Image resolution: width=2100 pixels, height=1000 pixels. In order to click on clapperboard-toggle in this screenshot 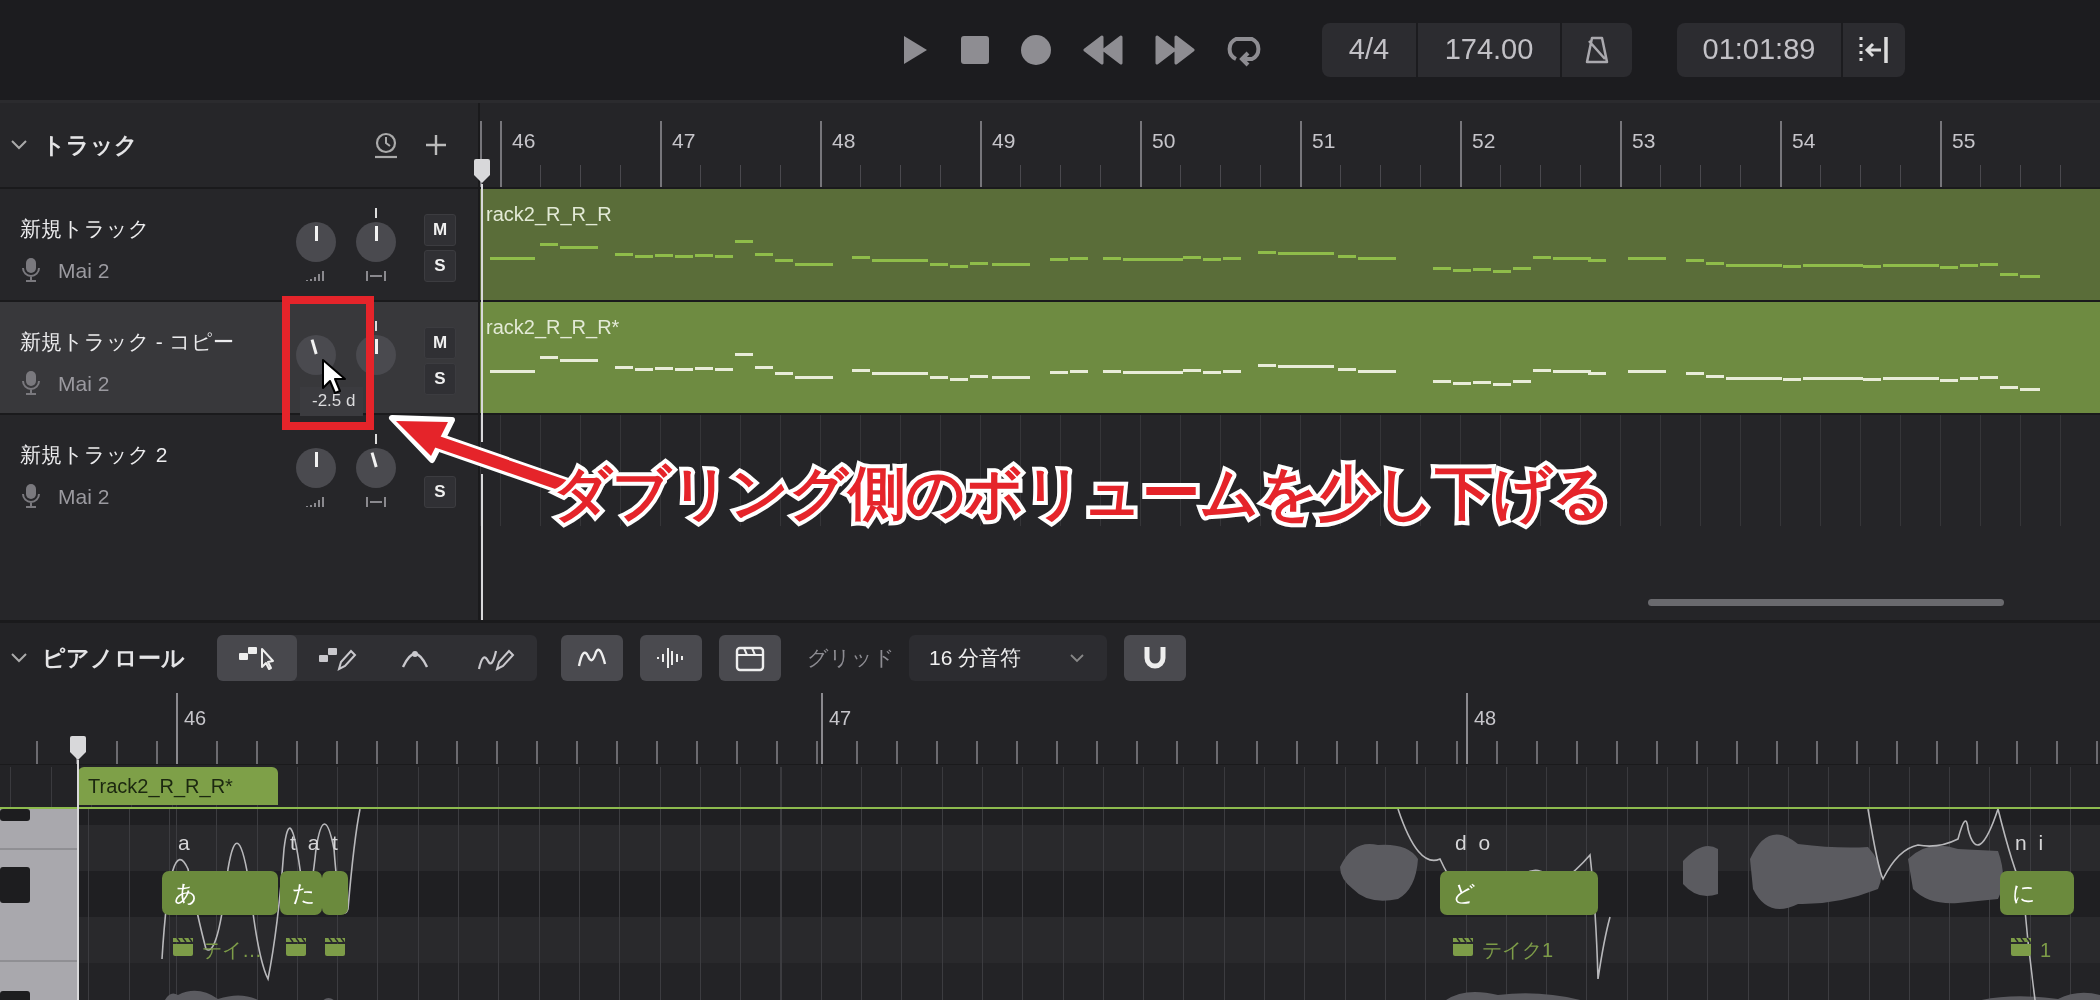, I will do `click(750, 658)`.